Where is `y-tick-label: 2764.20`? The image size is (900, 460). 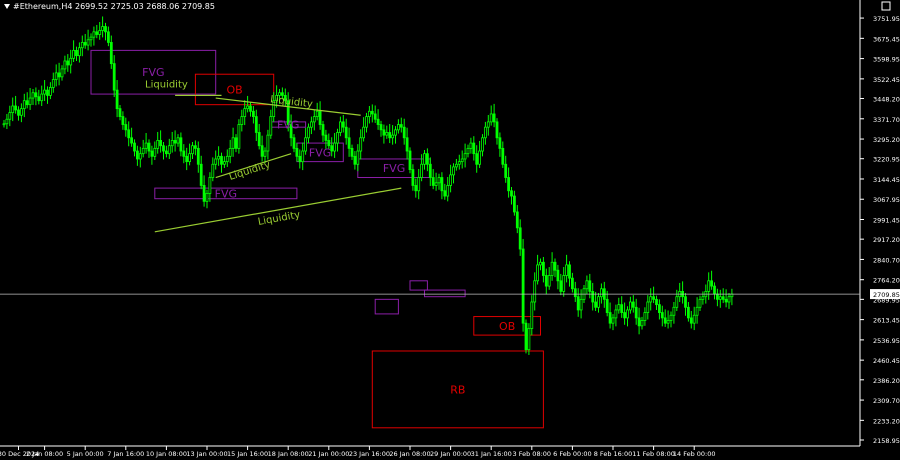 y-tick-label: 2764.20 is located at coordinates (886, 281).